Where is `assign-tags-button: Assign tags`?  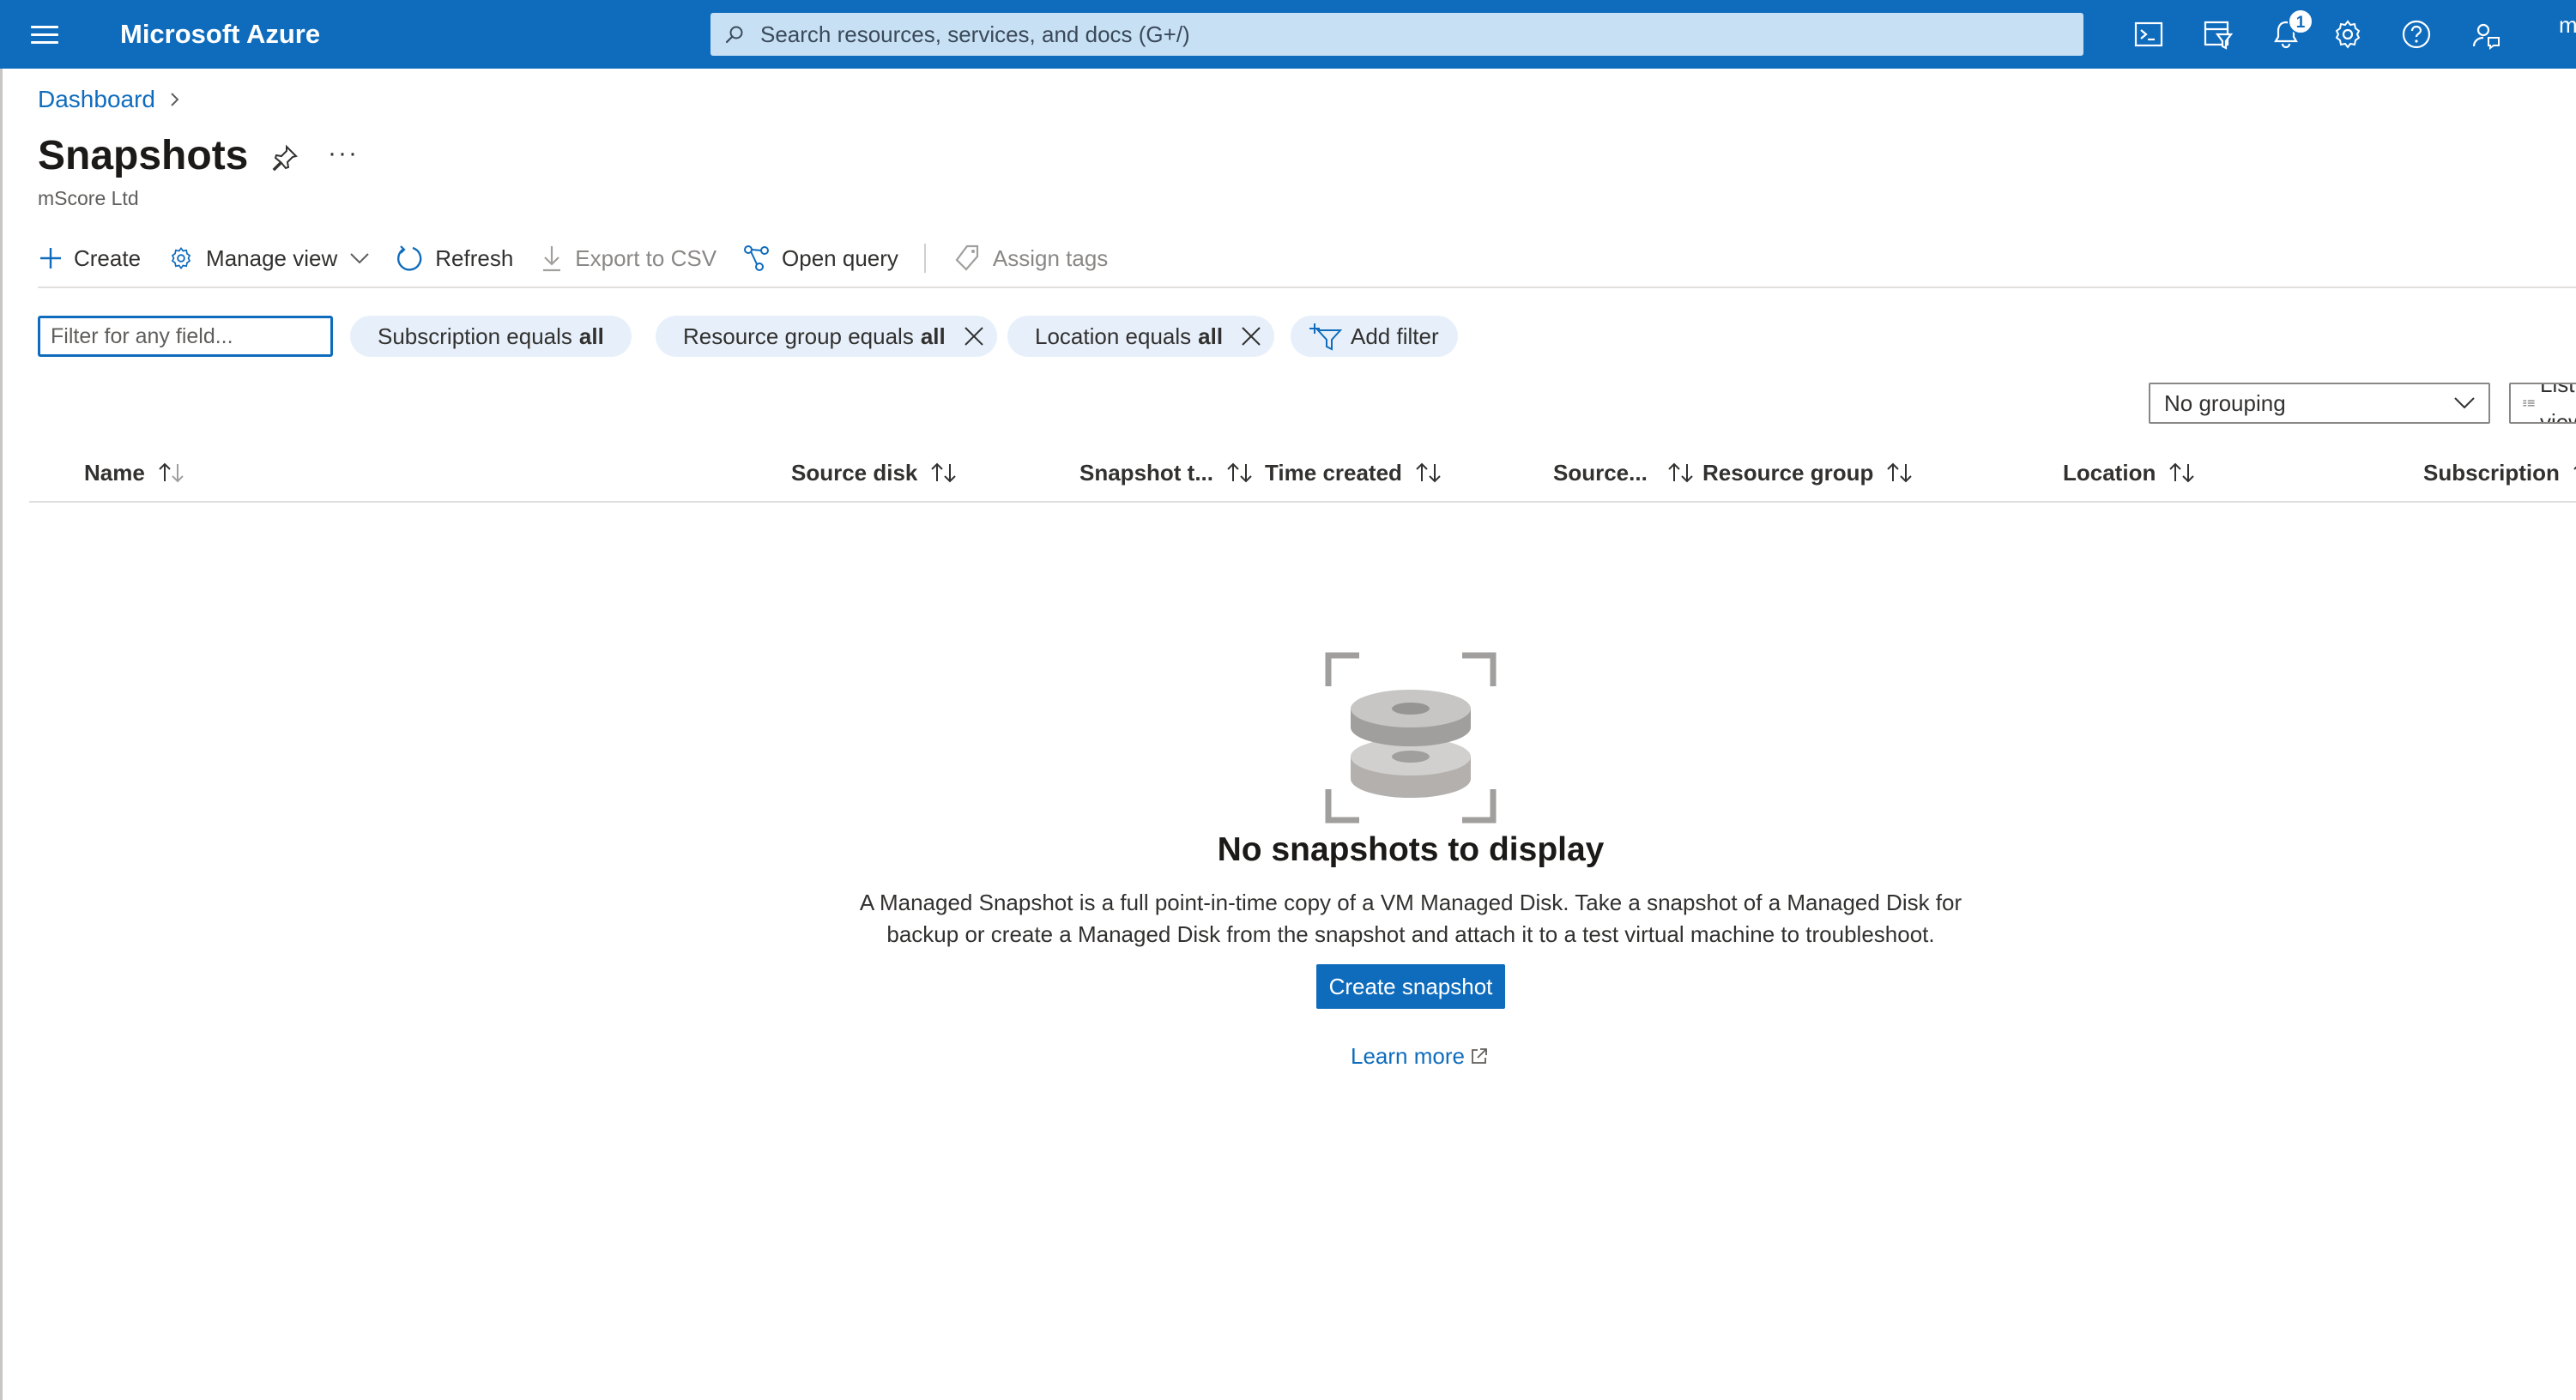
assign-tags-button: Assign tags is located at coordinates (1031, 258).